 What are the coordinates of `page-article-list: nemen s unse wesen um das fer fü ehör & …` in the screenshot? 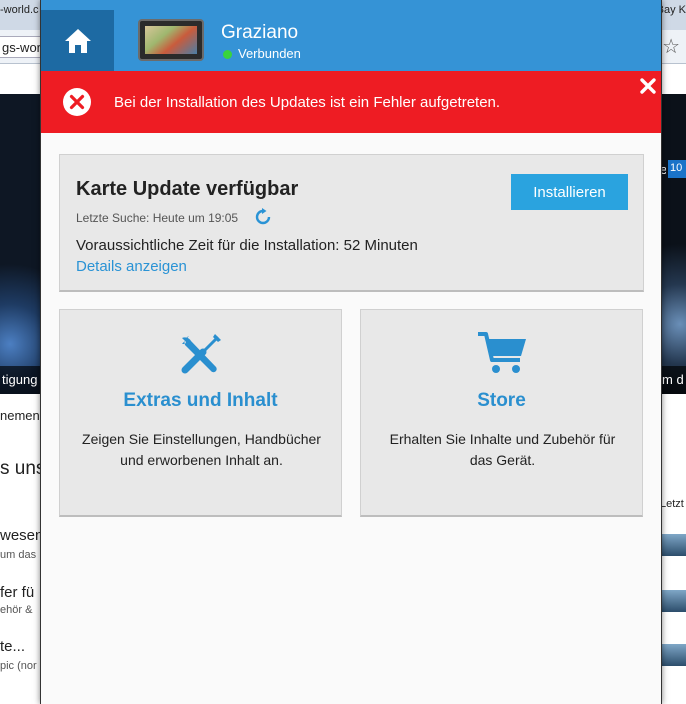 It's located at (20, 549).